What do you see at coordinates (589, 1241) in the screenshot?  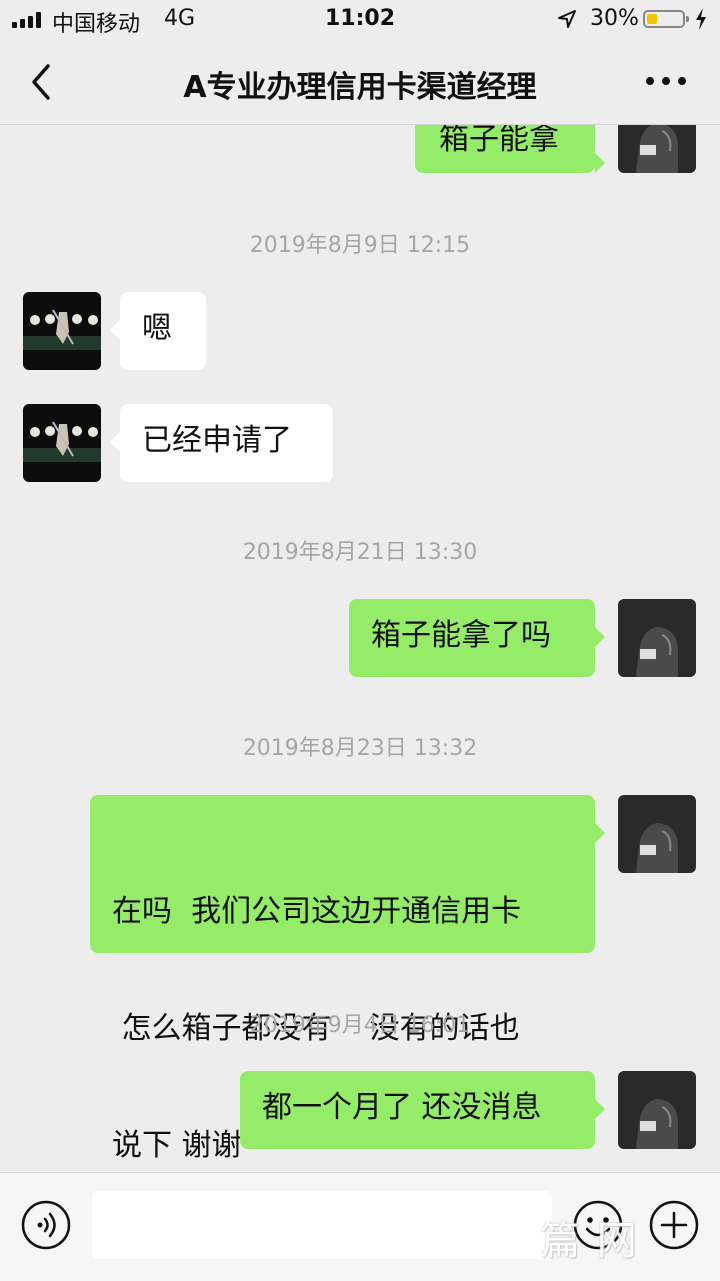 I see `watermark: 篇 网` at bounding box center [589, 1241].